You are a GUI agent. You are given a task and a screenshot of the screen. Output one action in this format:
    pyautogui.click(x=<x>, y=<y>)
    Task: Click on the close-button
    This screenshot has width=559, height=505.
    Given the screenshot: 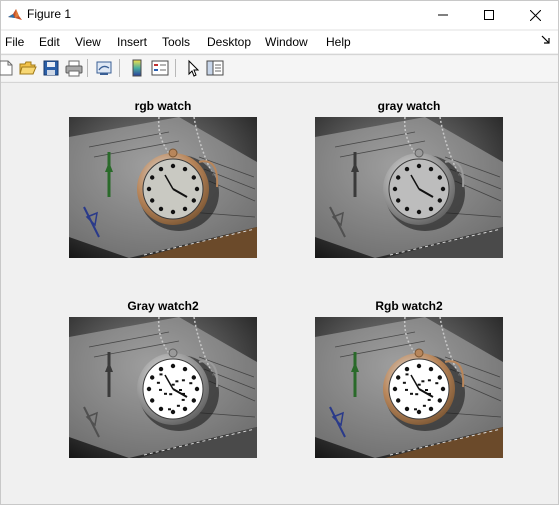 What is the action you would take?
    pyautogui.click(x=535, y=15)
    